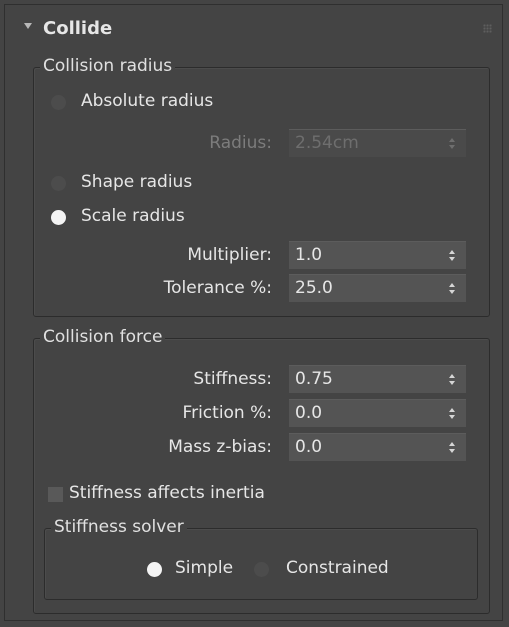 Image resolution: width=509 pixels, height=627 pixels. Describe the element at coordinates (58, 217) in the screenshot. I see `scale-radius-radio` at that location.